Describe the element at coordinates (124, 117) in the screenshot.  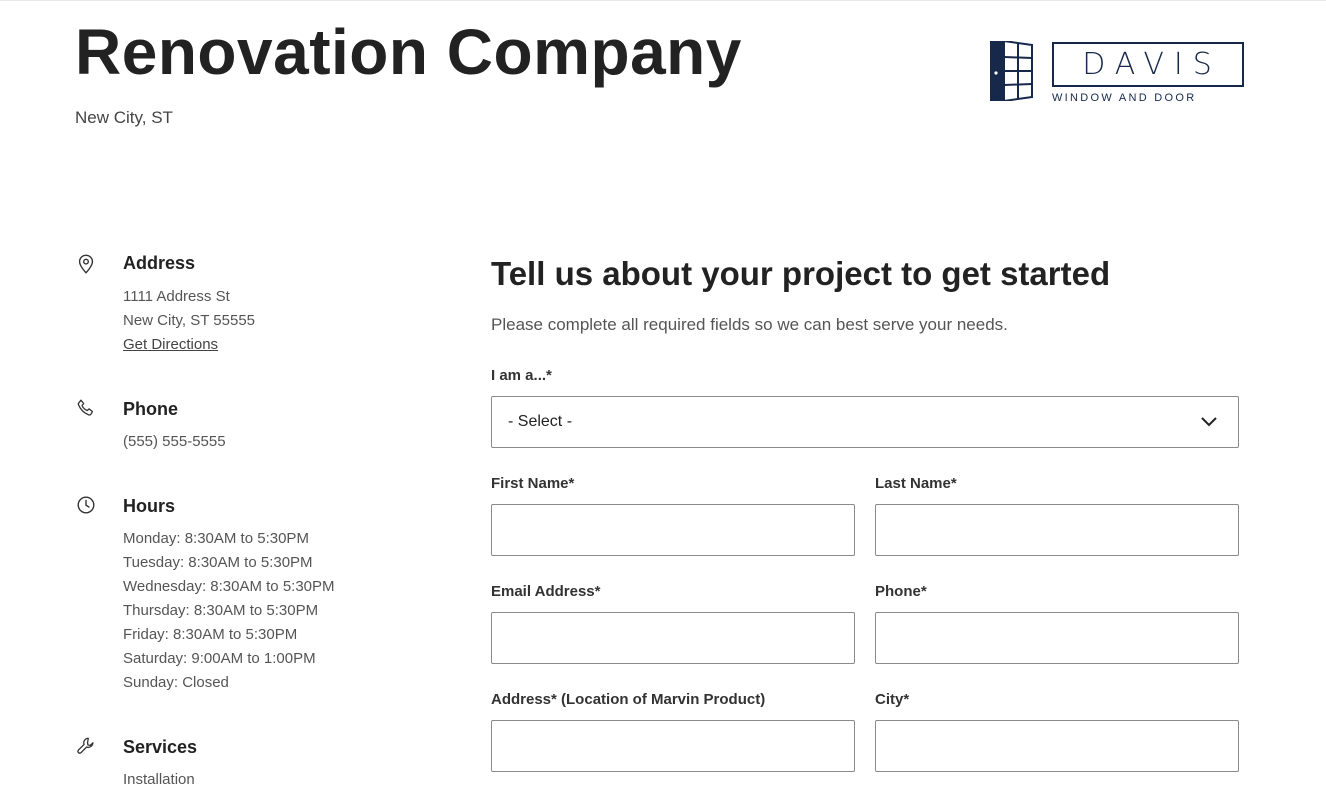
I see `company-location: New City, ST` at that location.